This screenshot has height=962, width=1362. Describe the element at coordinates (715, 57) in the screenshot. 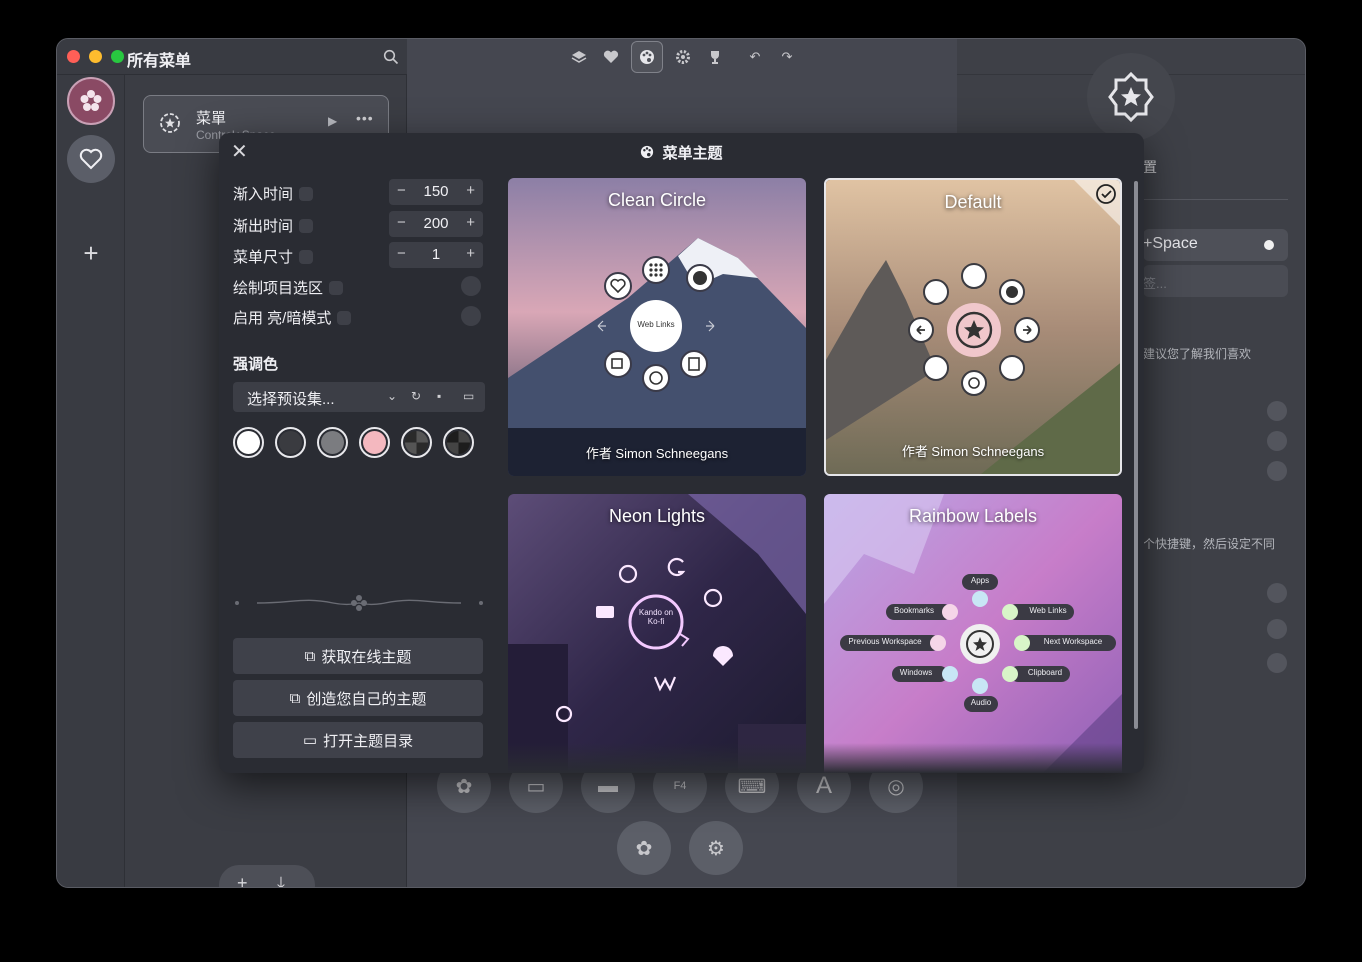

I see `trophy-icon` at that location.